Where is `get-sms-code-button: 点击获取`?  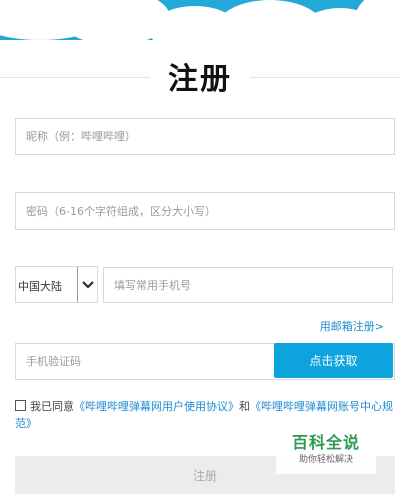
get-sms-code-button: 点击获取 is located at coordinates (333, 360).